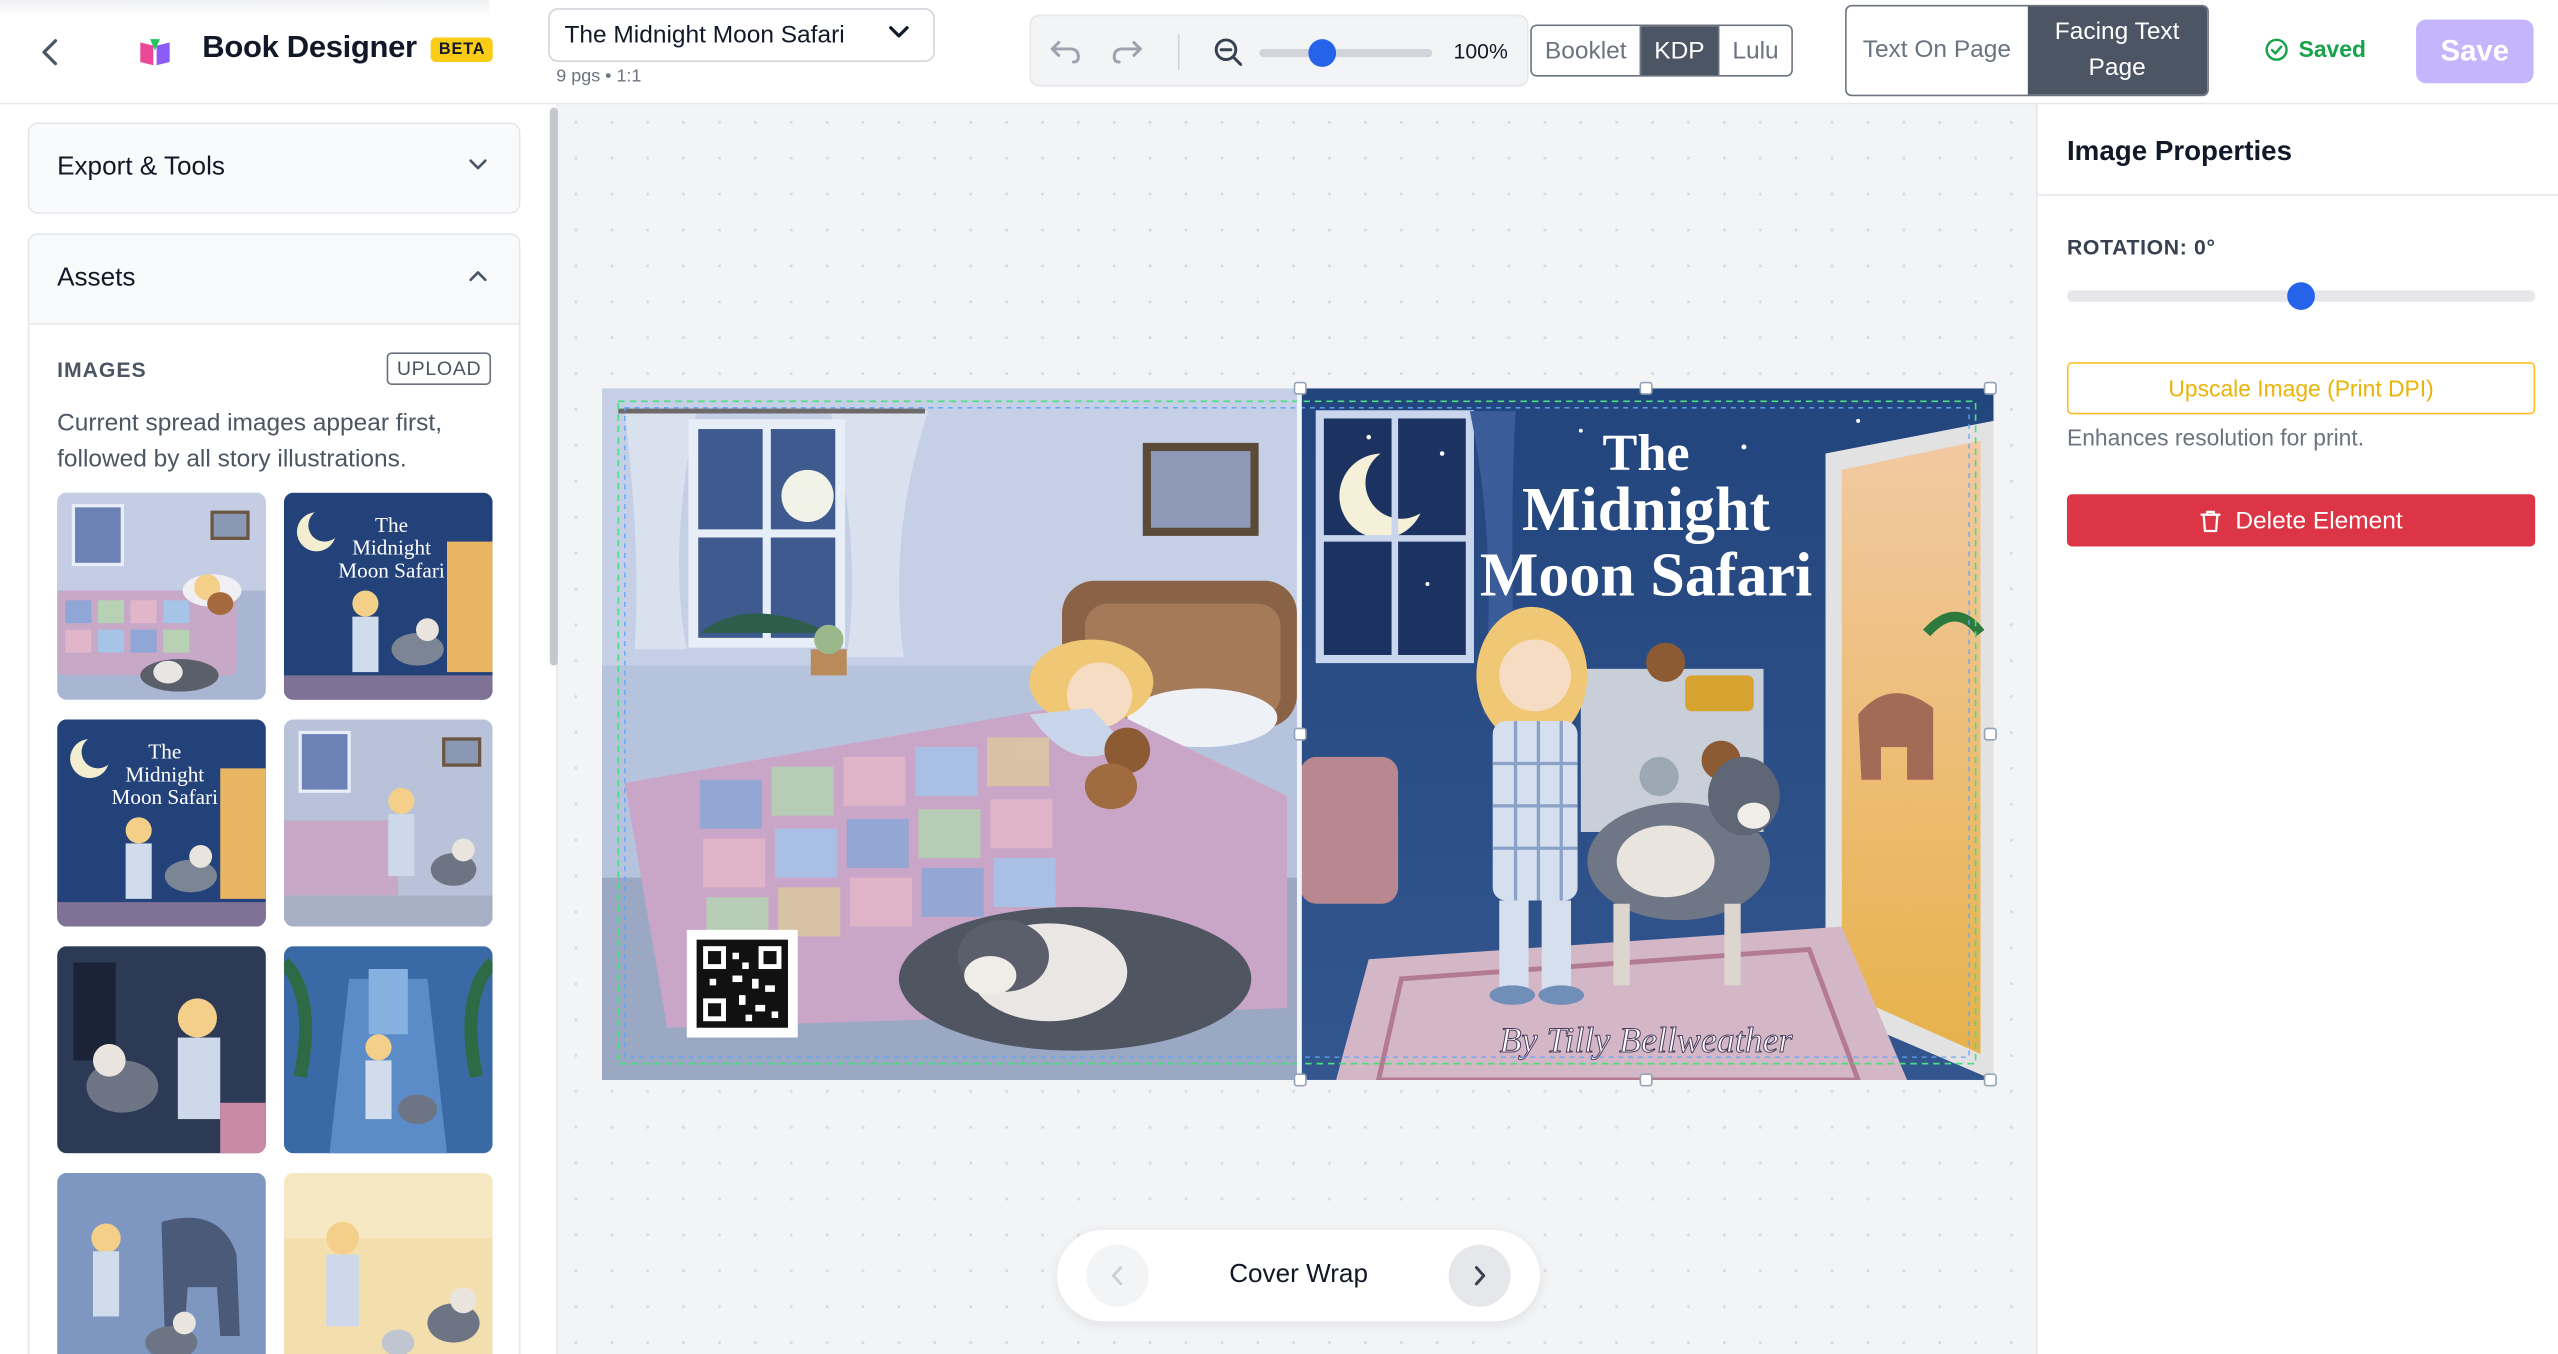 This screenshot has width=2558, height=1354. I want to click on thumbnail-cover-front: The Midnight Moon Safari, so click(388, 596).